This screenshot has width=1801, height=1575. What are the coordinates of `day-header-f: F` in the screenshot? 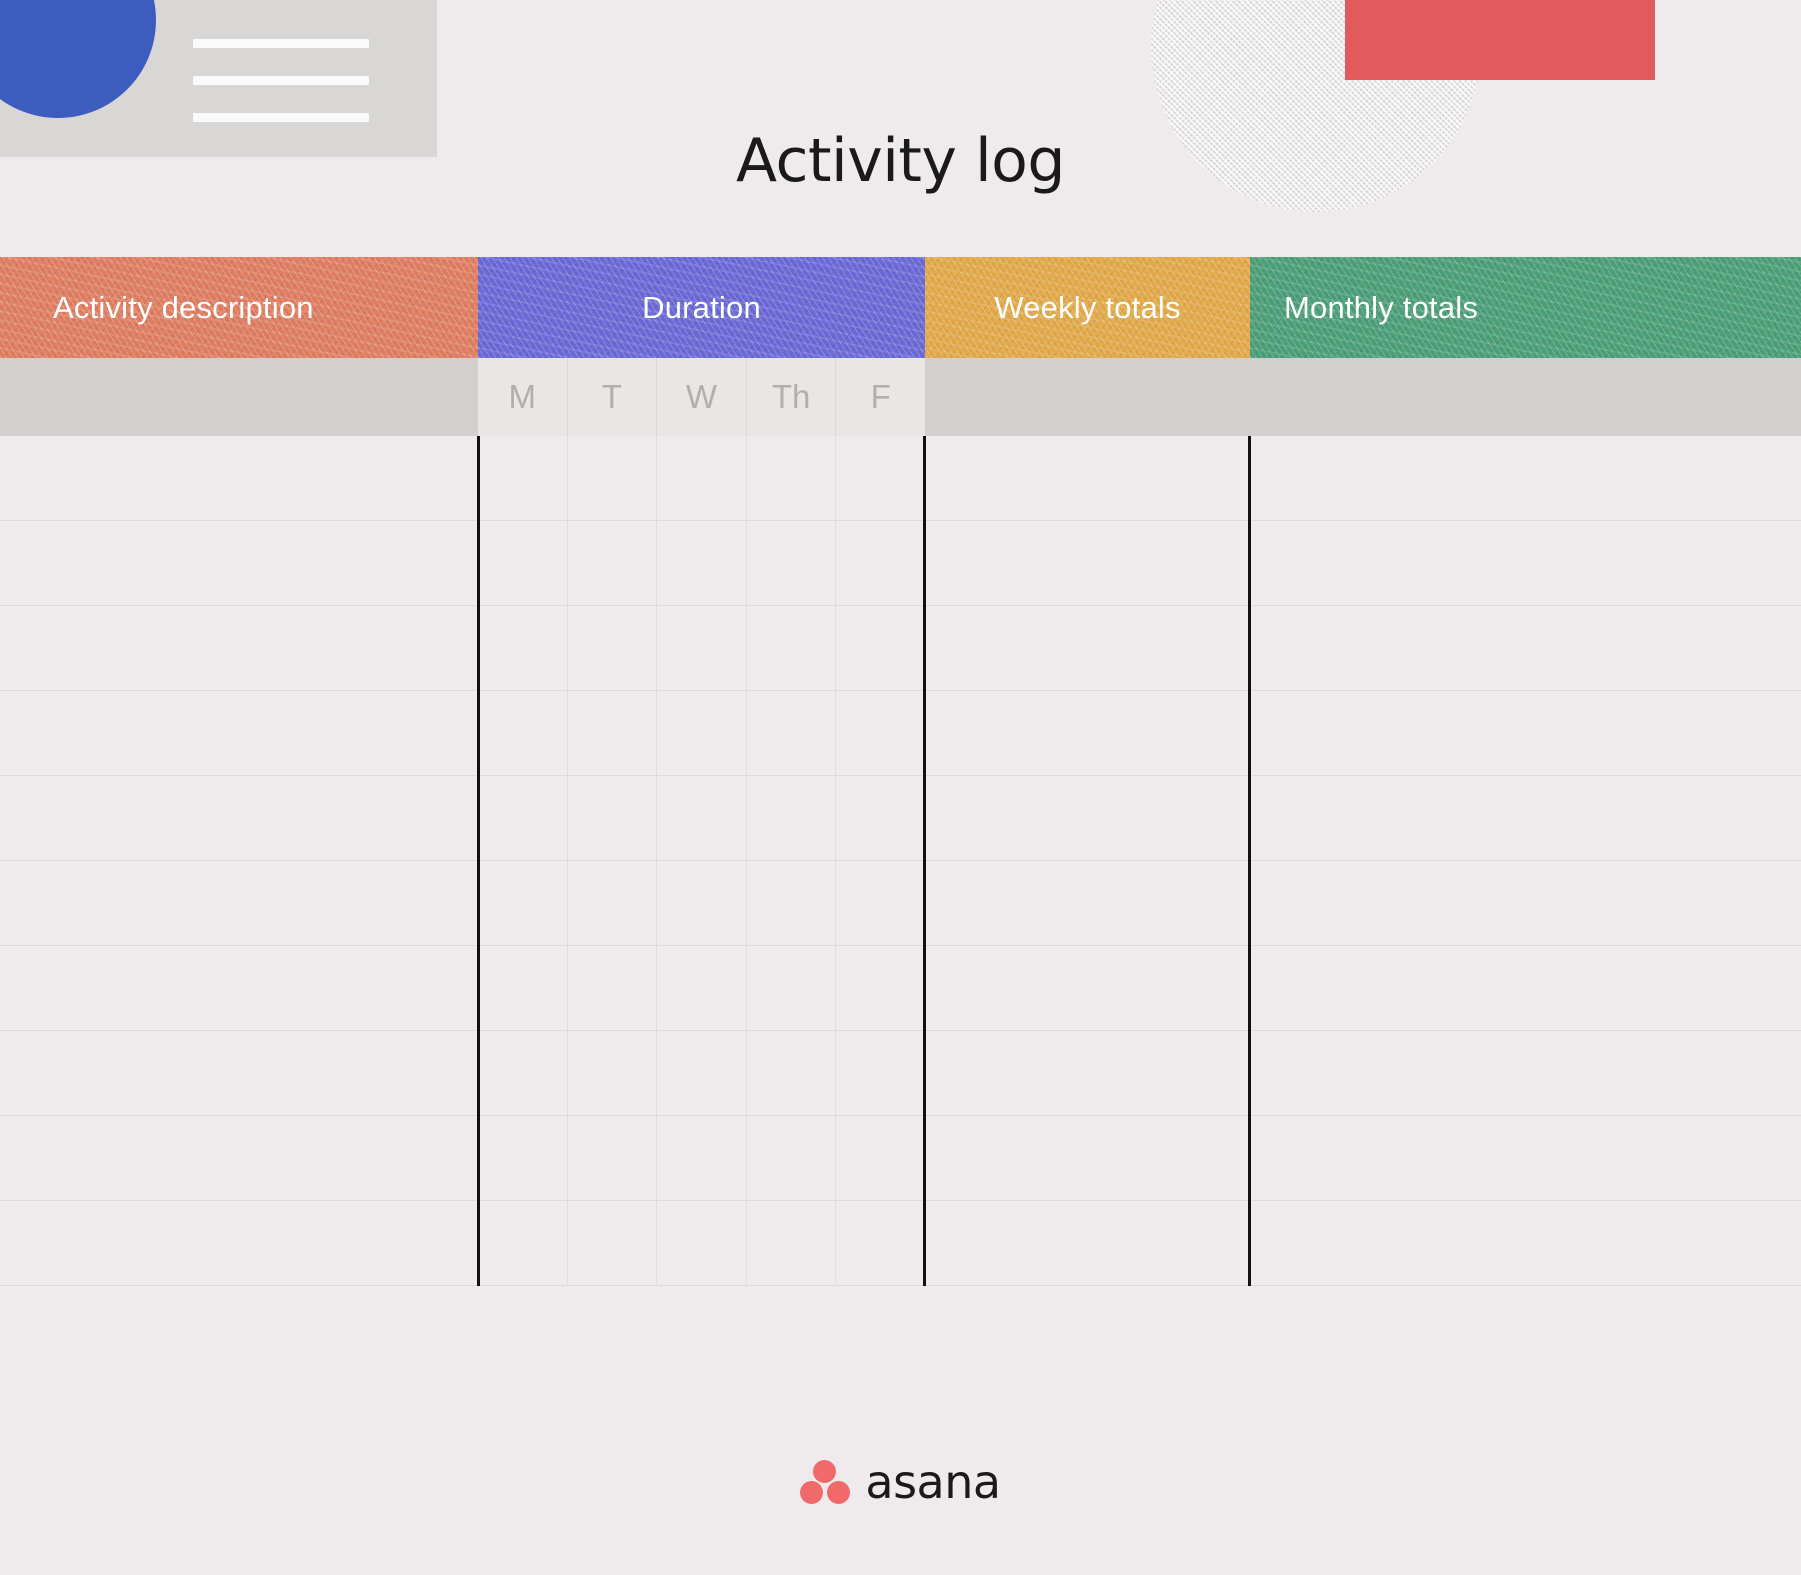 It's located at (880, 396).